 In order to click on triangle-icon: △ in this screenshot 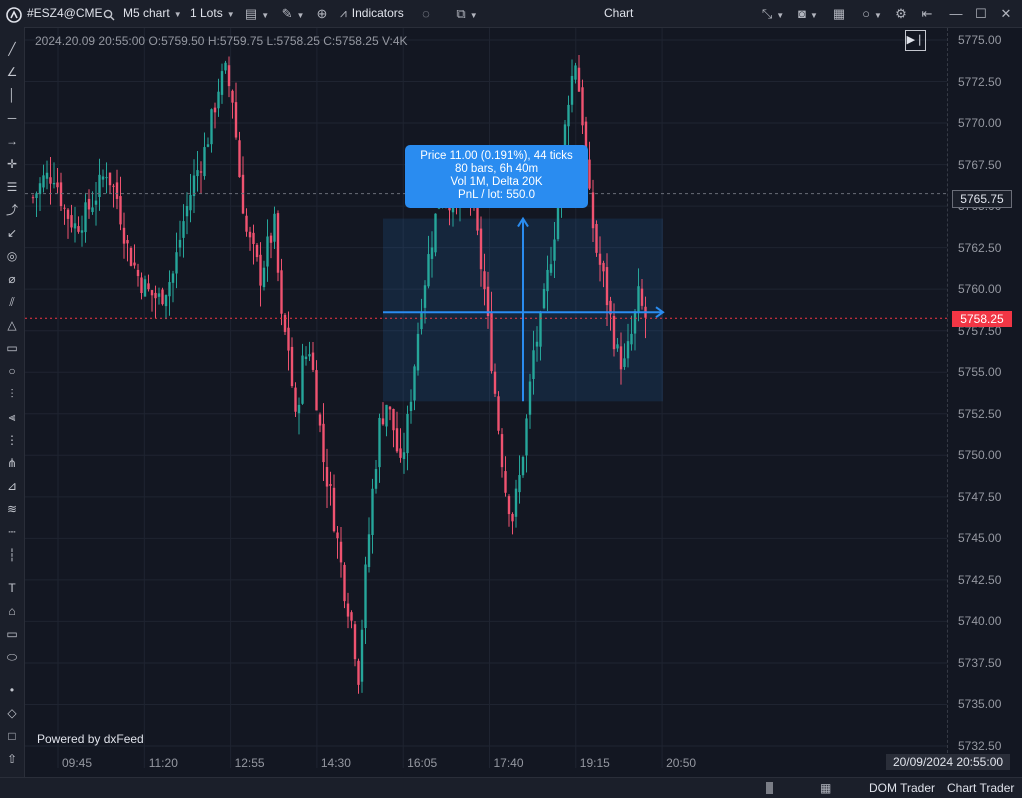, I will do `click(12, 325)`.